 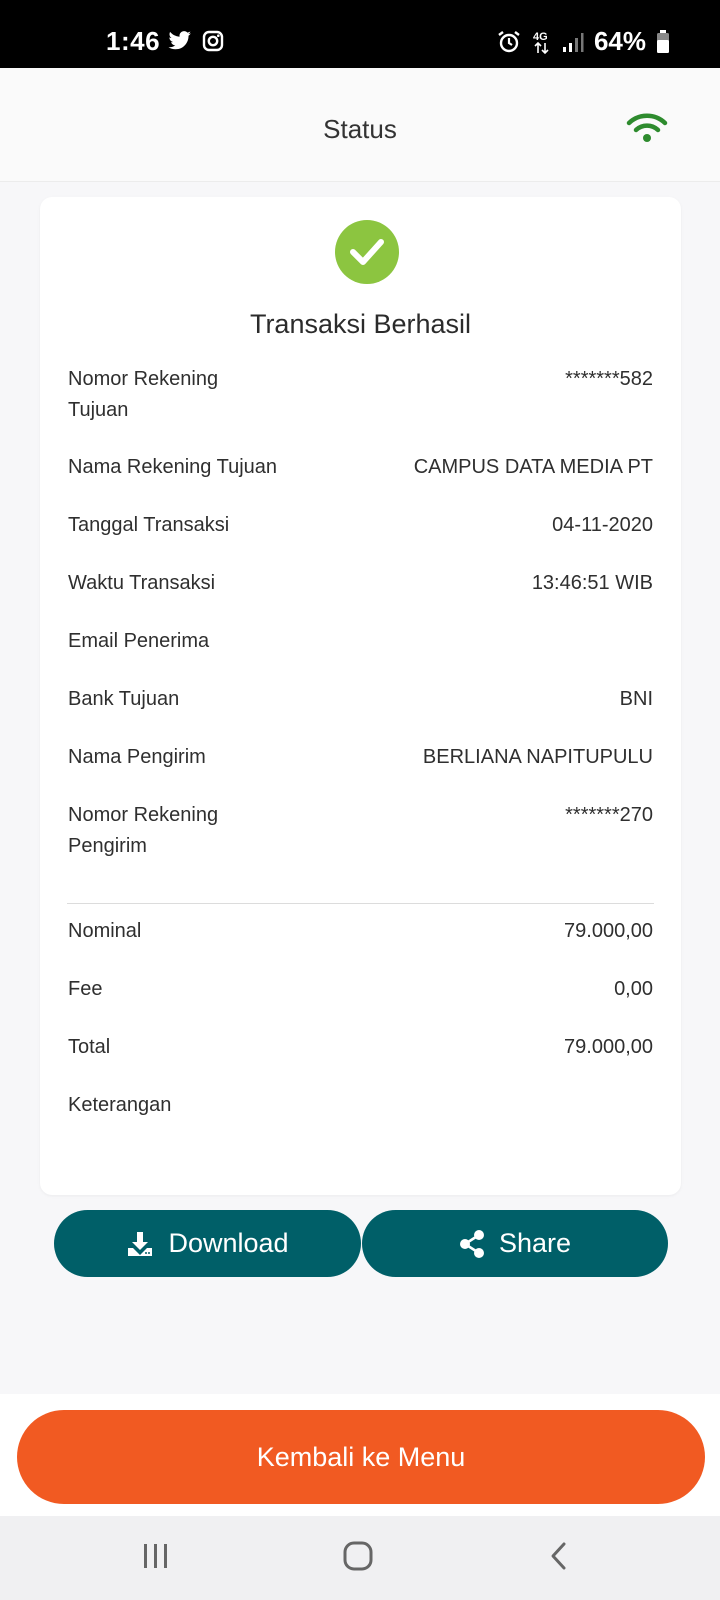 I want to click on back-to-menu-button: Kembali ke Menu, so click(x=361, y=1457).